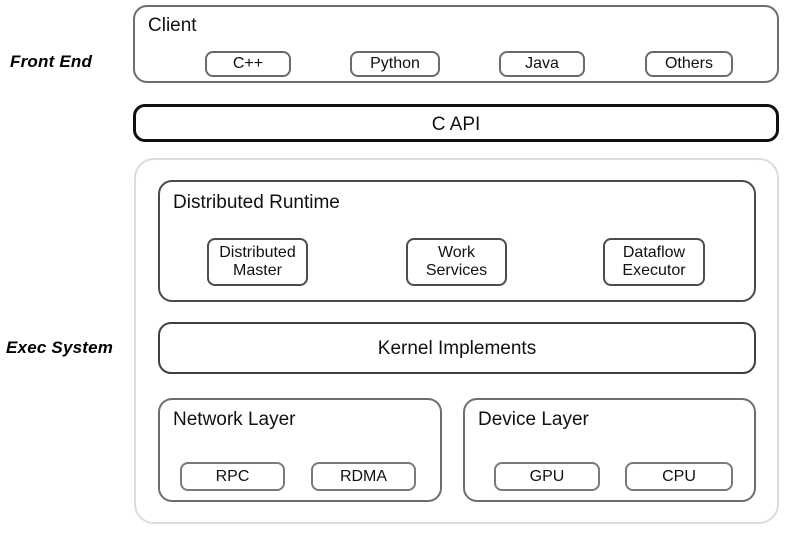  I want to click on network-layer-title: Network Layer, so click(234, 419).